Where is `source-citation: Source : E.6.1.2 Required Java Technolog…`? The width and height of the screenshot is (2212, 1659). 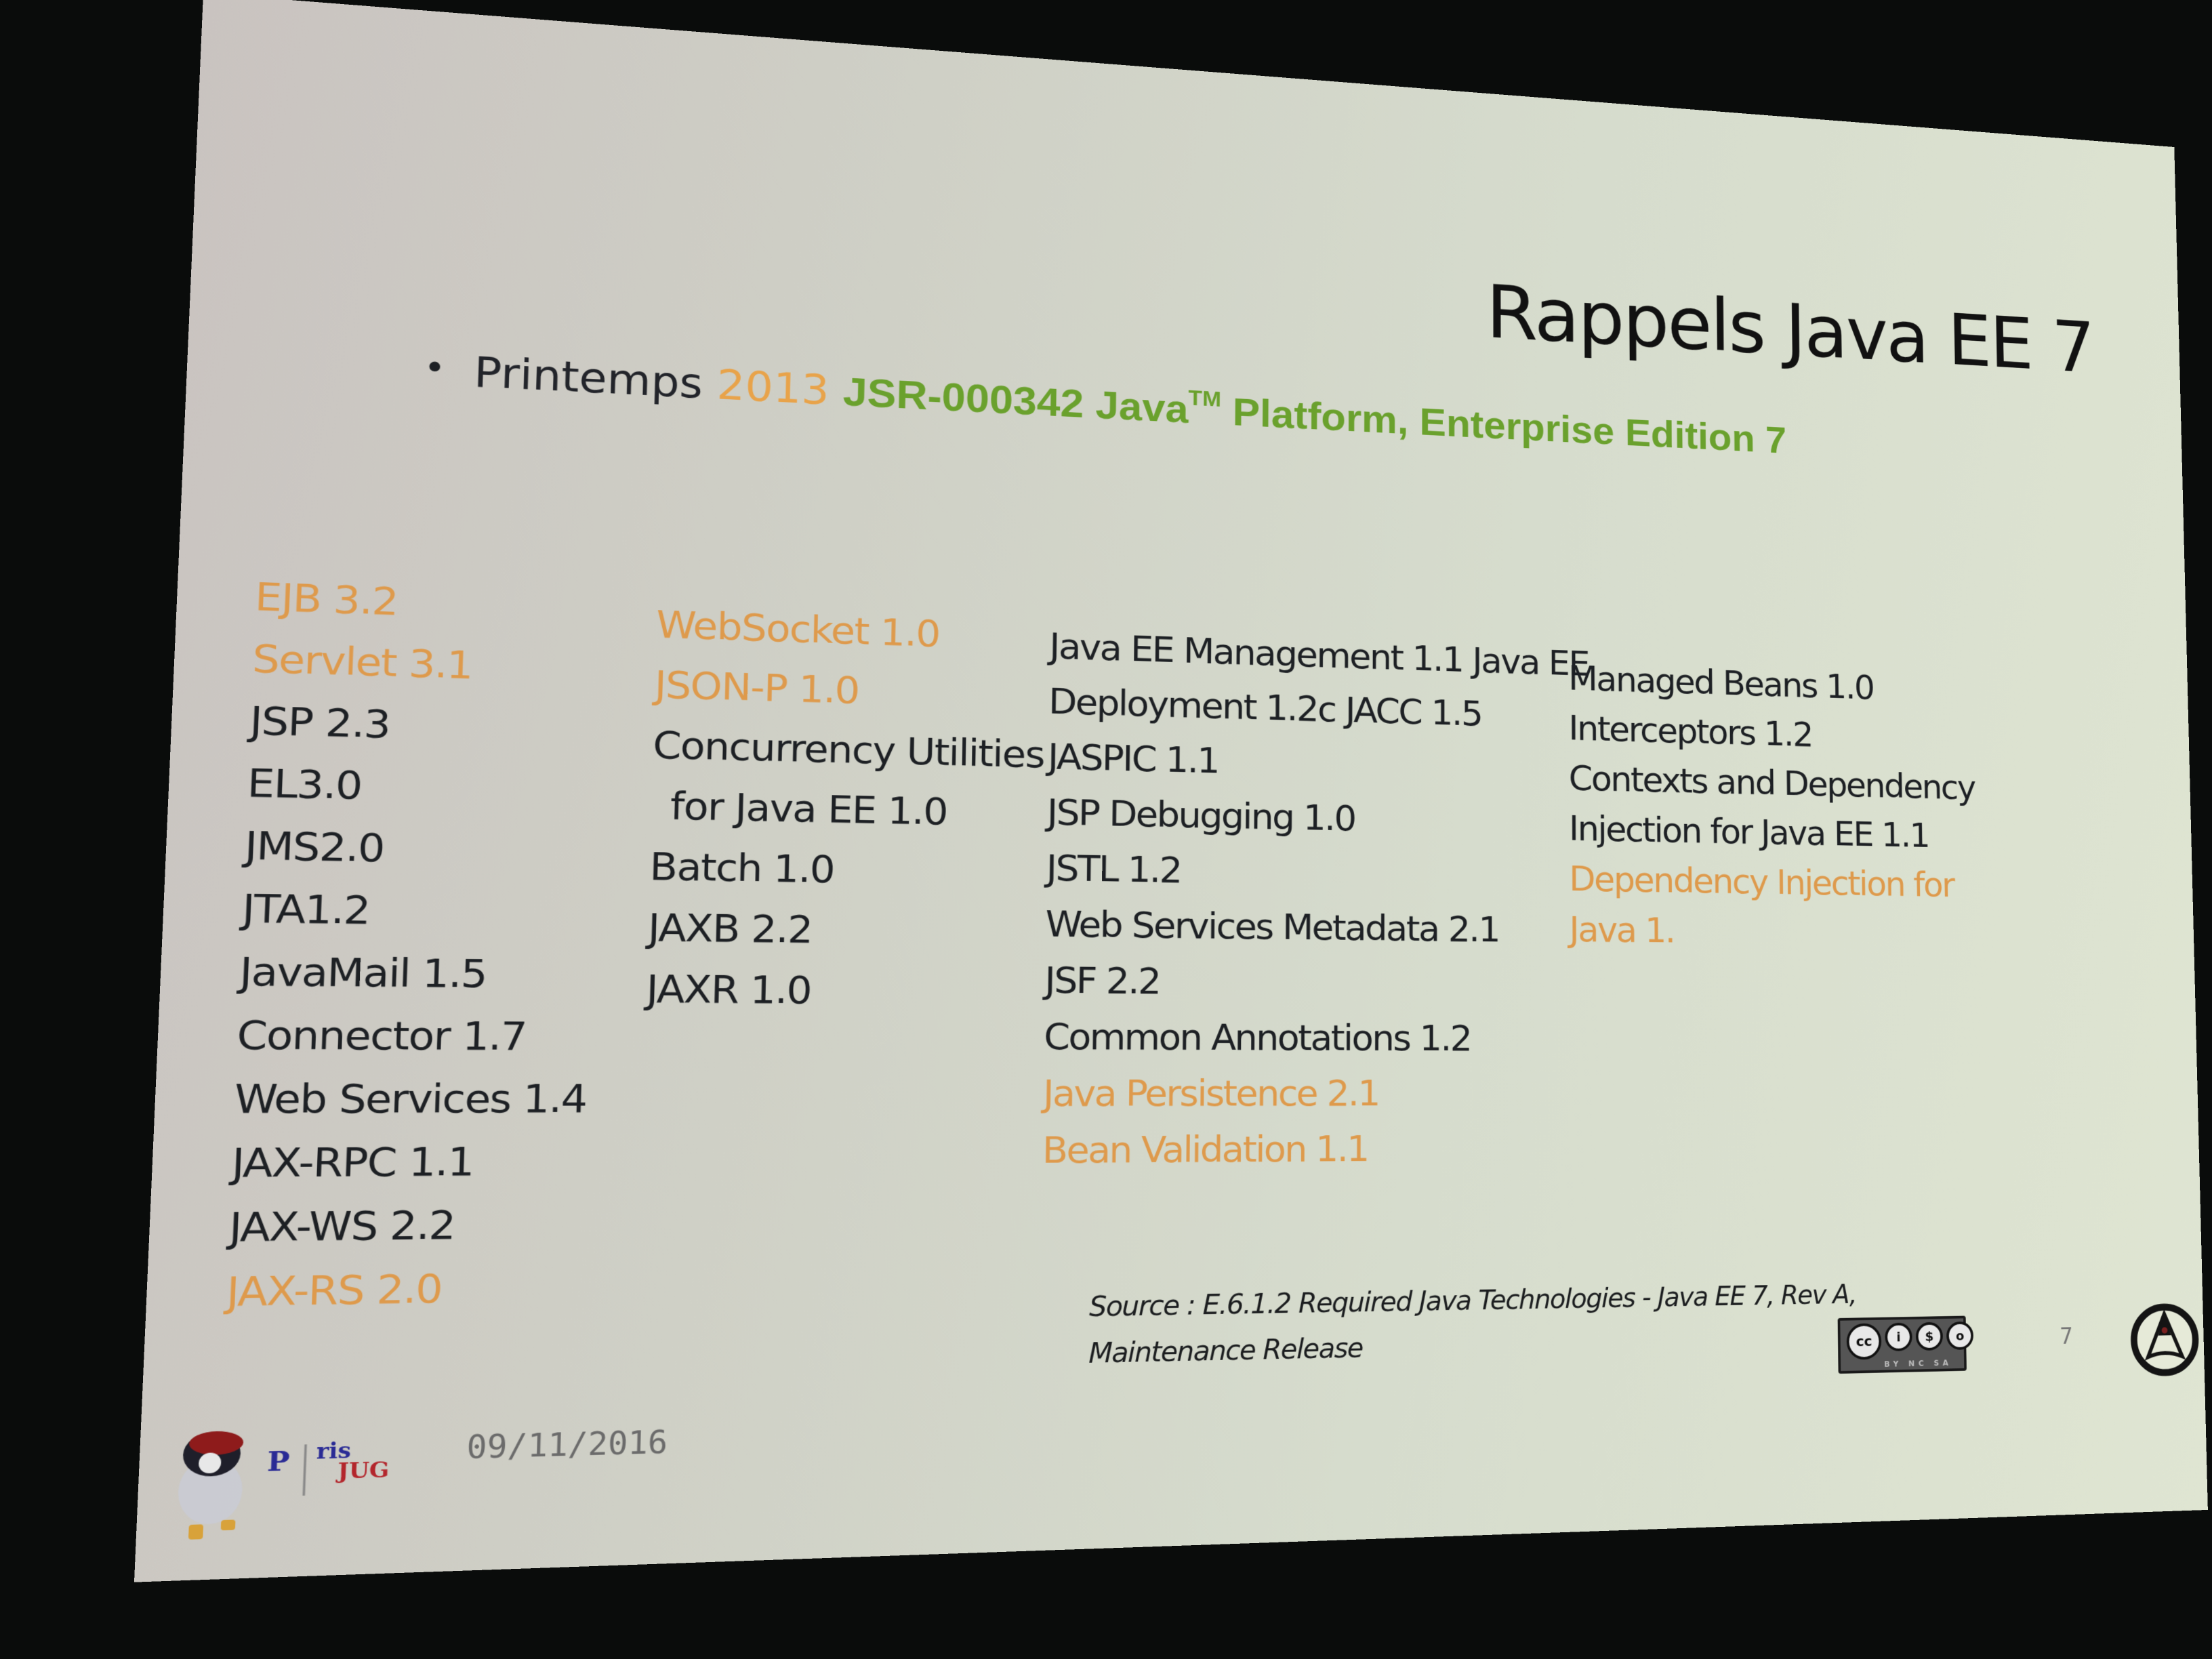 source-citation: Source : E.6.1.2 Required Java Technolog… is located at coordinates (1472, 1325).